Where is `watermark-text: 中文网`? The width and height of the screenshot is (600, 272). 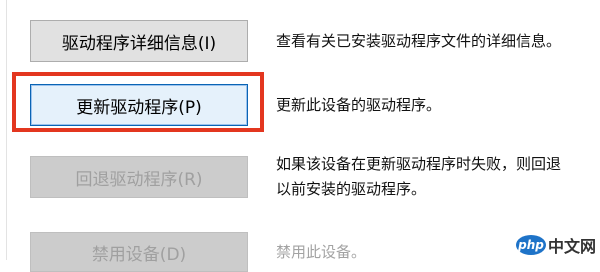 watermark-text: 中文网 is located at coordinates (571, 246).